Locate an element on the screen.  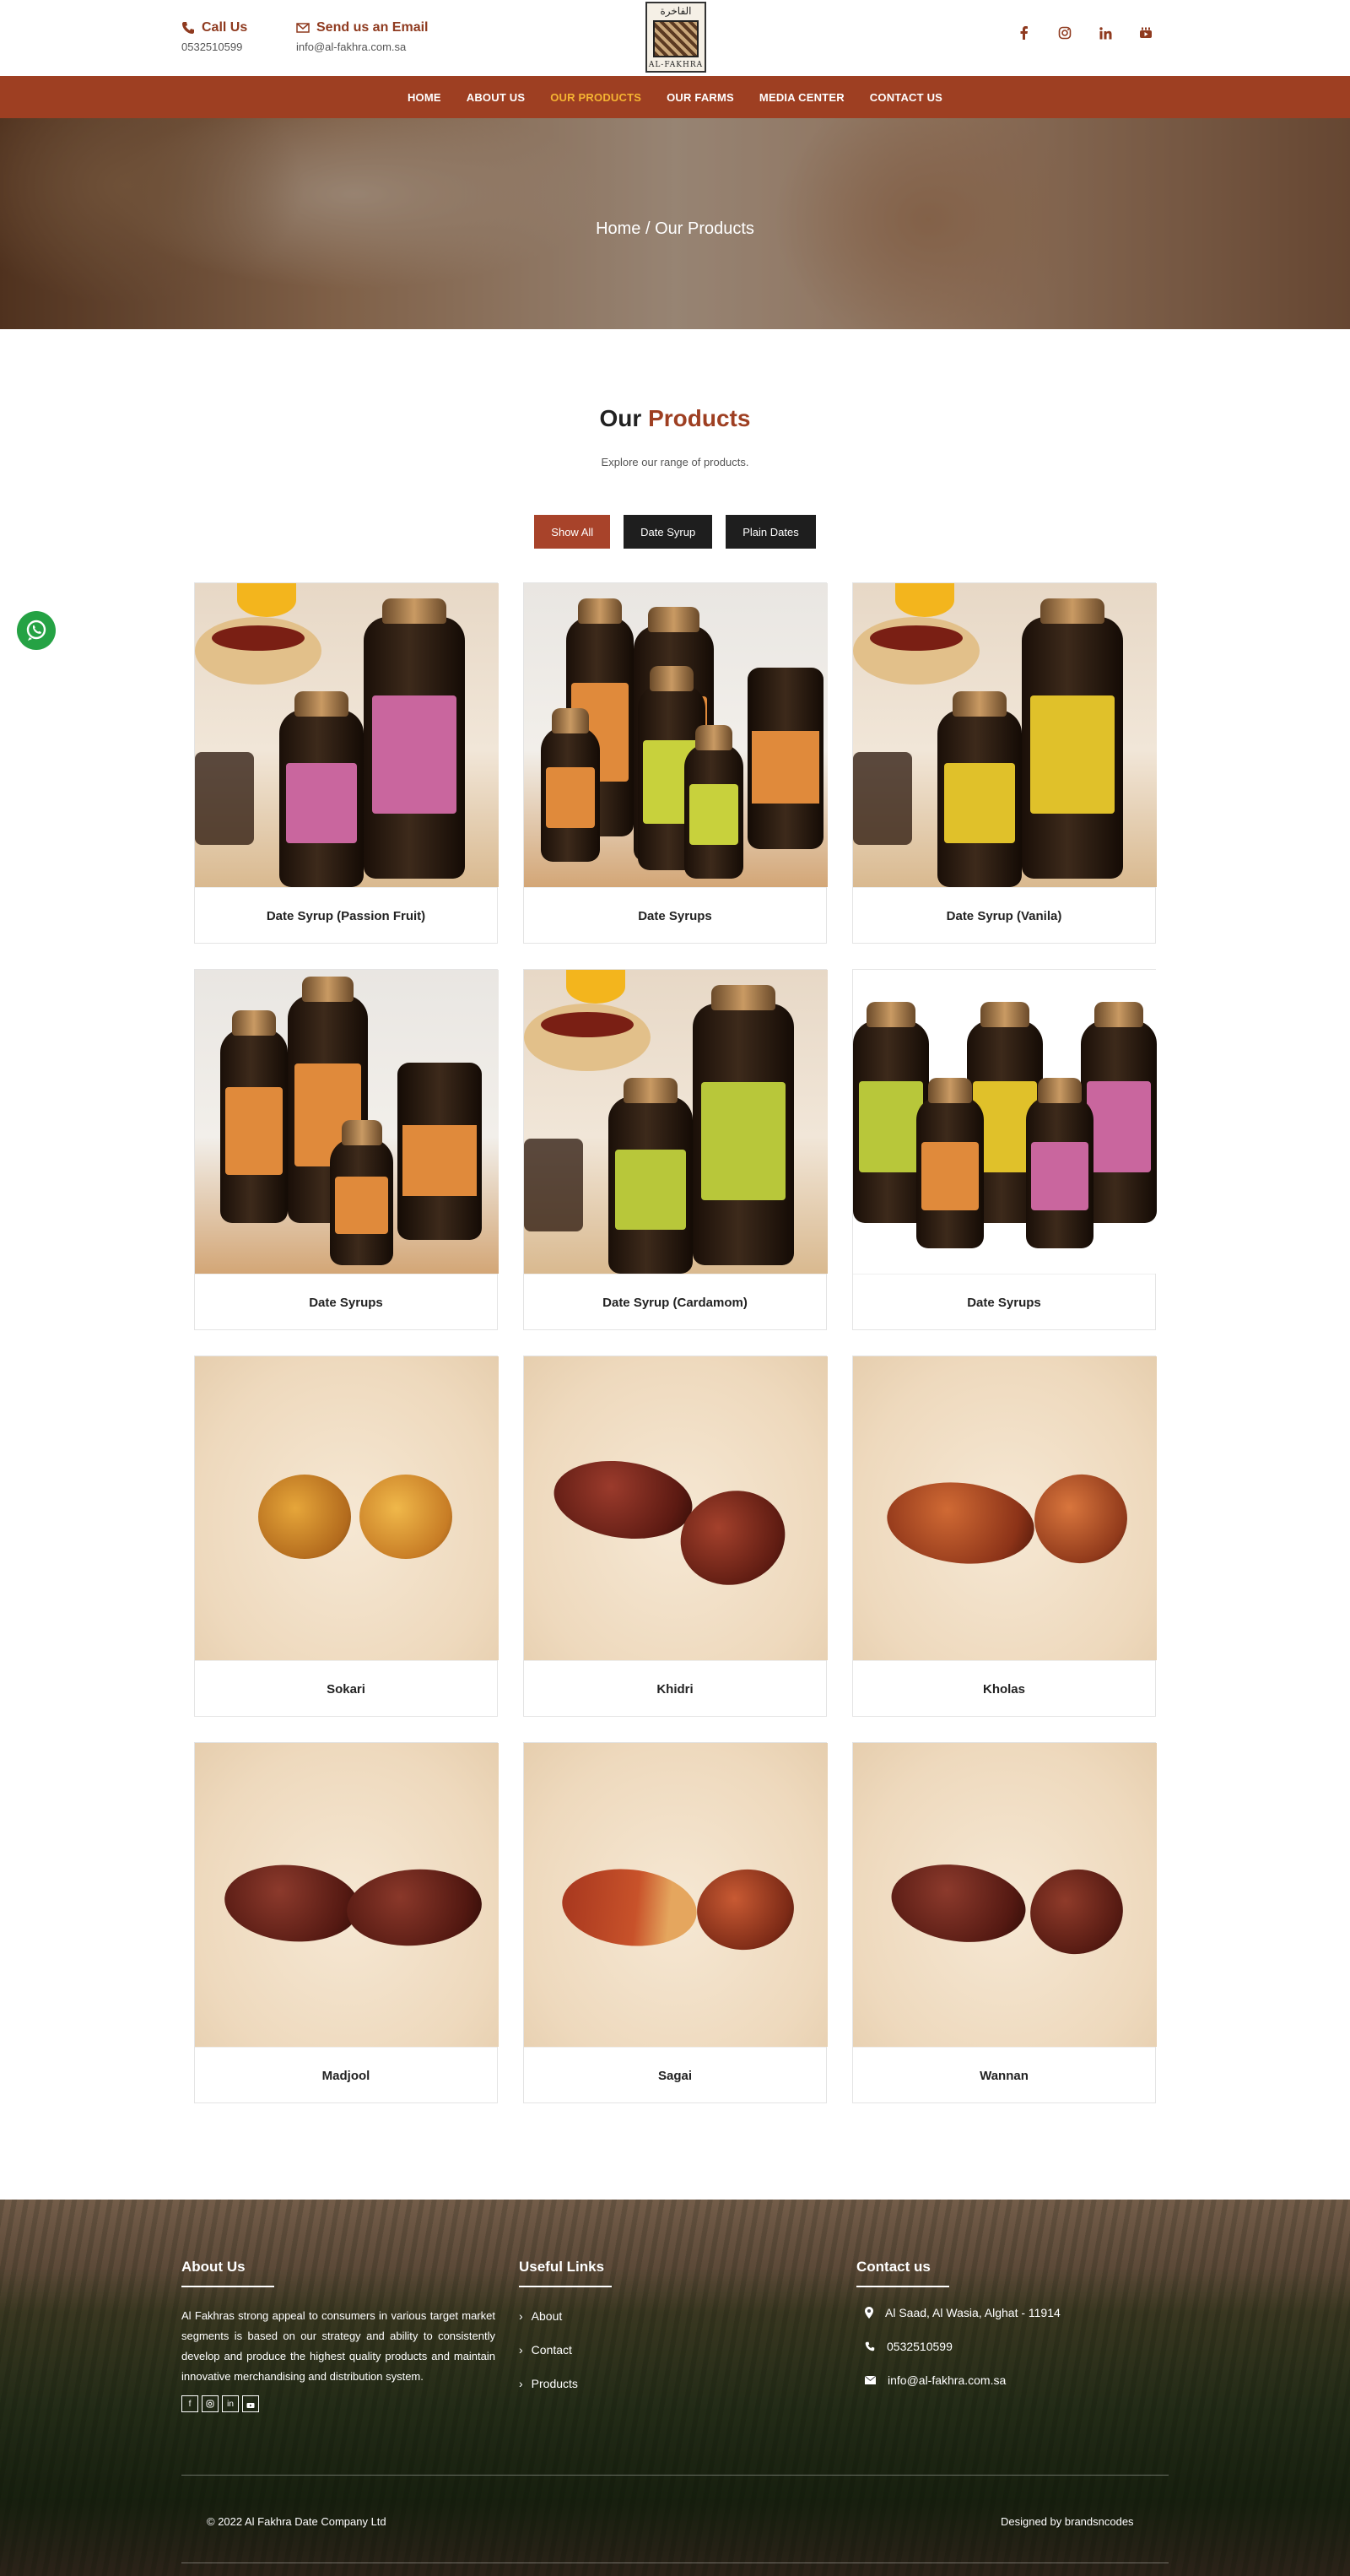
nav-contact-us: CONTACT US is located at coordinates (906, 97).